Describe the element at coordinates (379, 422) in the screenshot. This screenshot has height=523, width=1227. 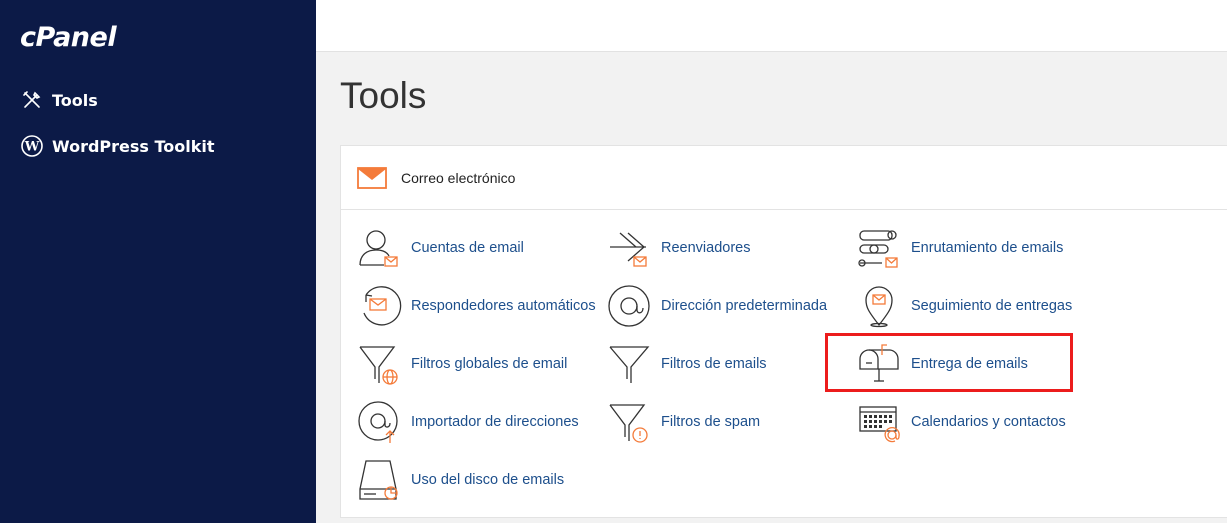
I see `at-import-icon` at that location.